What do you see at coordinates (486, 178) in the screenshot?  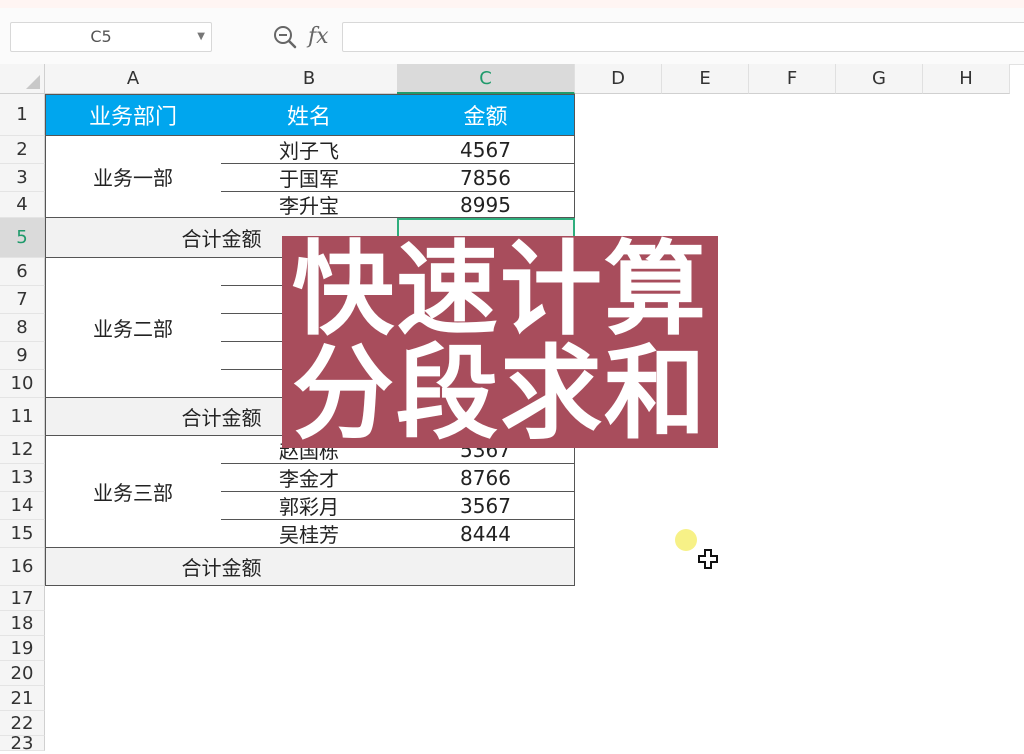 I see `amount-cell: 7856` at bounding box center [486, 178].